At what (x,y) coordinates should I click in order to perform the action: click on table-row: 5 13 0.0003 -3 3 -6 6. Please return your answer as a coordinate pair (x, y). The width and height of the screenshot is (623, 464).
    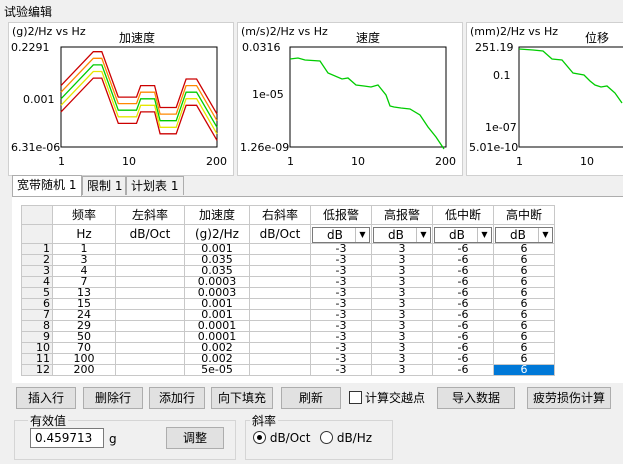
    Looking at the image, I should click on (288, 293).